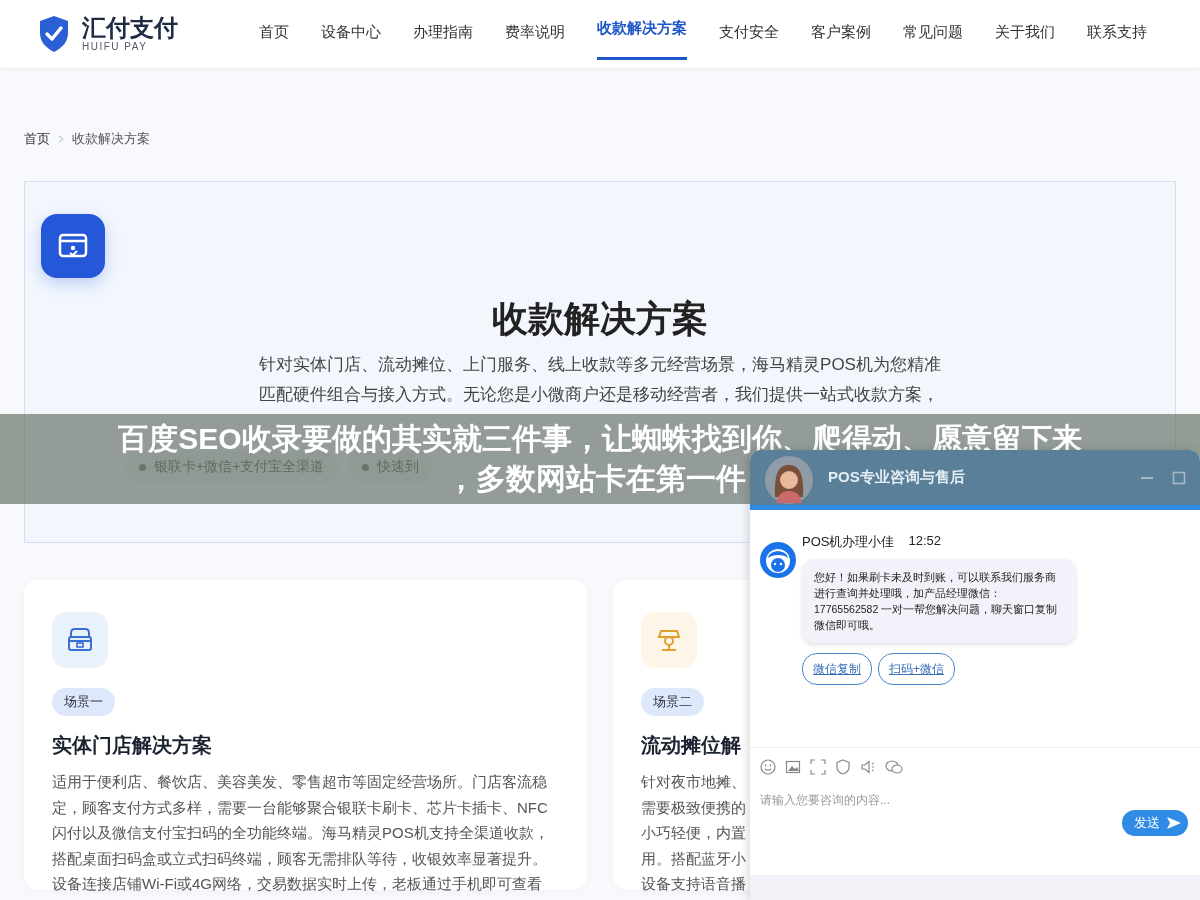  I want to click on agent-avatar-icon, so click(778, 560).